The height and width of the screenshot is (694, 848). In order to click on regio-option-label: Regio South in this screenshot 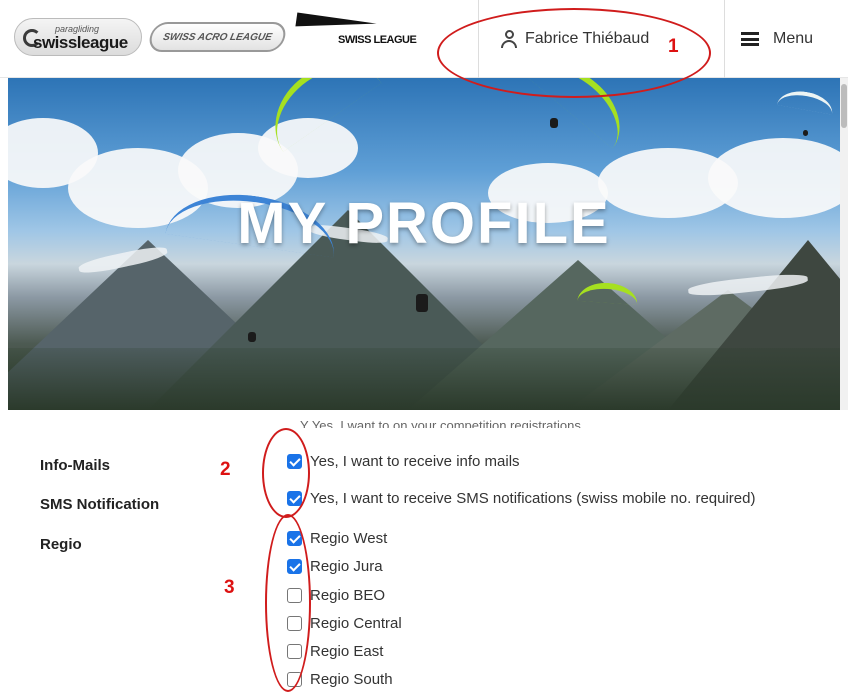, I will do `click(351, 679)`.